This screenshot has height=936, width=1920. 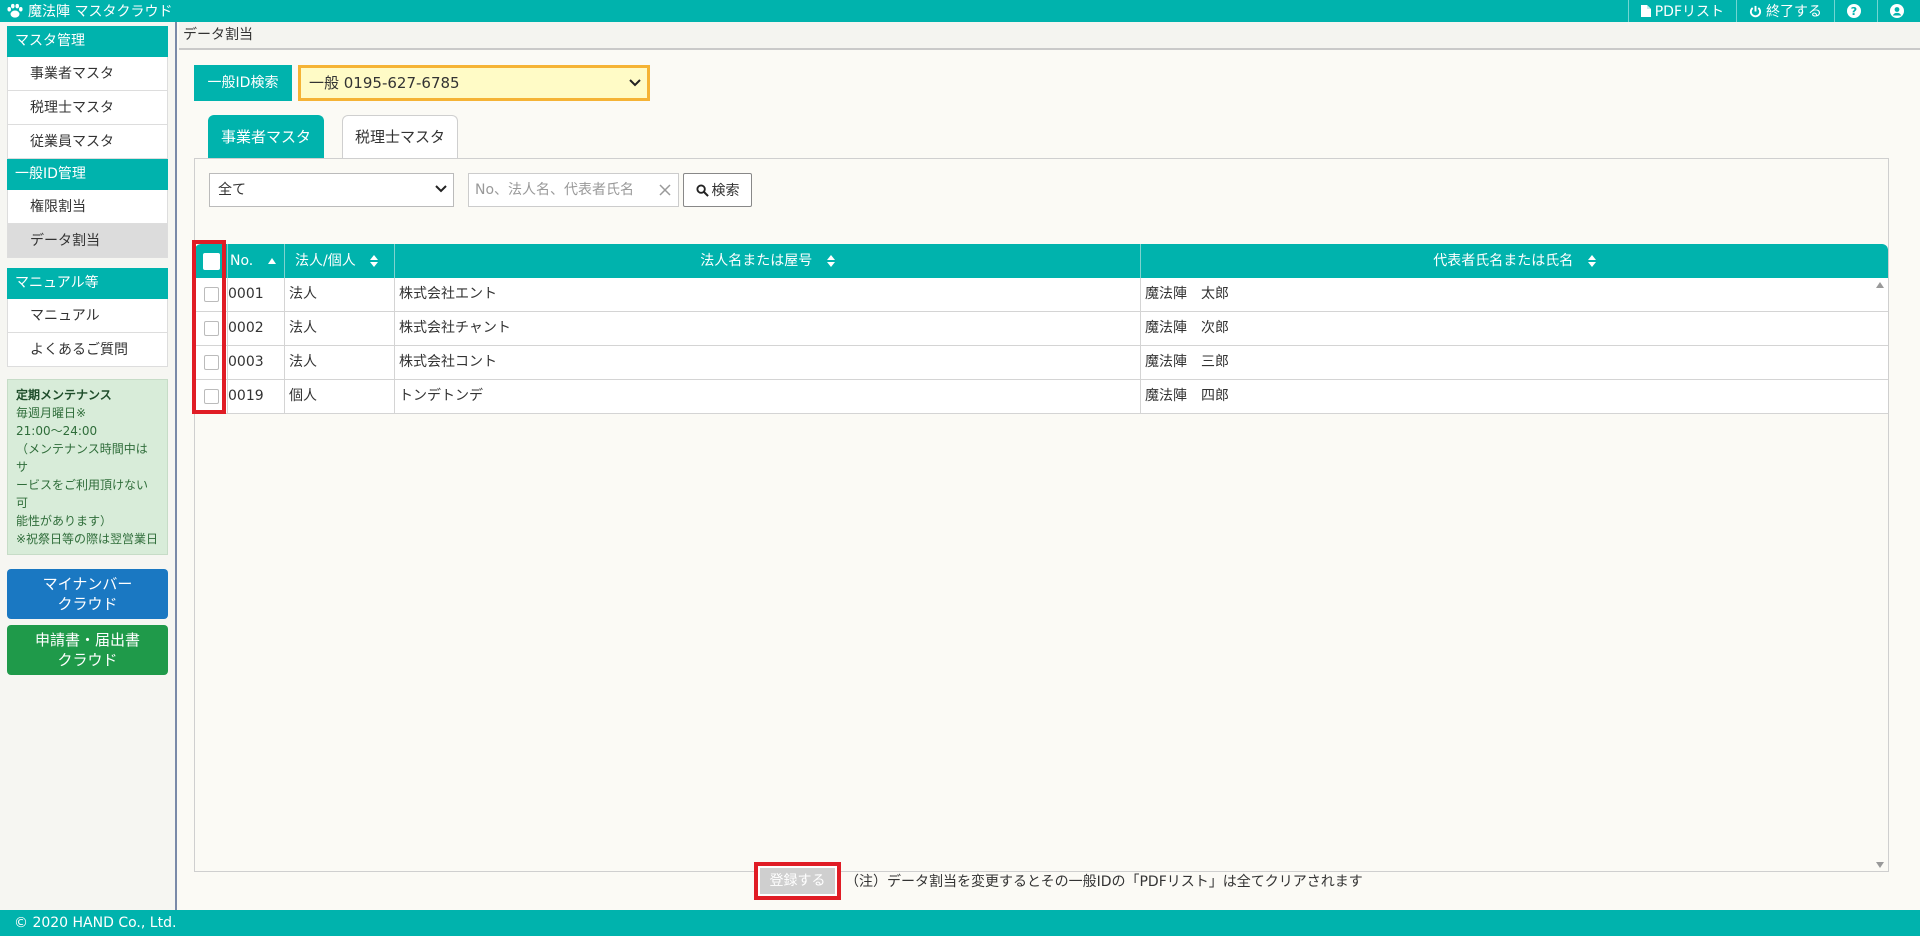 I want to click on brand: 魔法陣 マスタクラウド, so click(x=86, y=11).